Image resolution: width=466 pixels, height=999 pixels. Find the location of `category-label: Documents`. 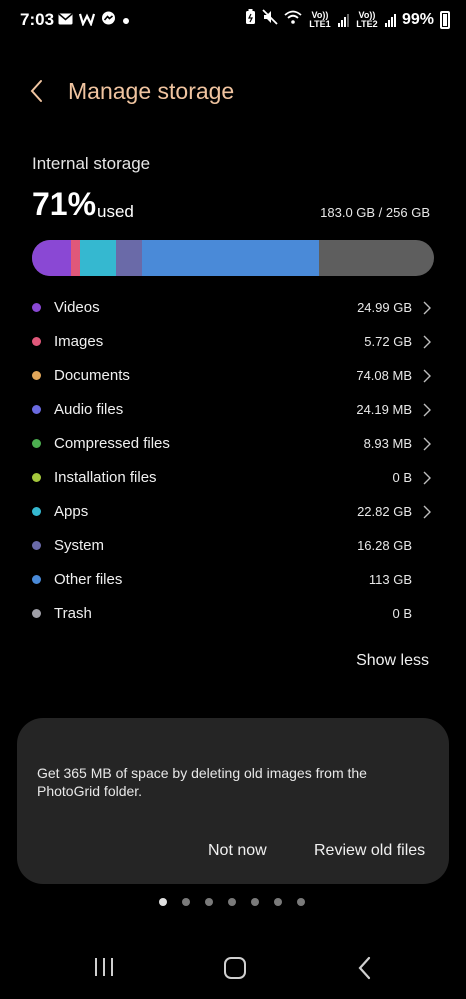

category-label: Documents is located at coordinates (92, 375).